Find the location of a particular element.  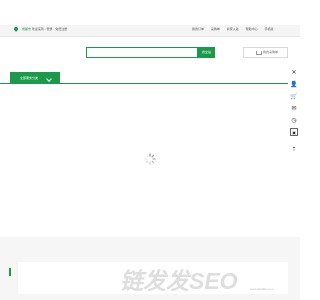

close-icon: ✕ is located at coordinates (294, 72).